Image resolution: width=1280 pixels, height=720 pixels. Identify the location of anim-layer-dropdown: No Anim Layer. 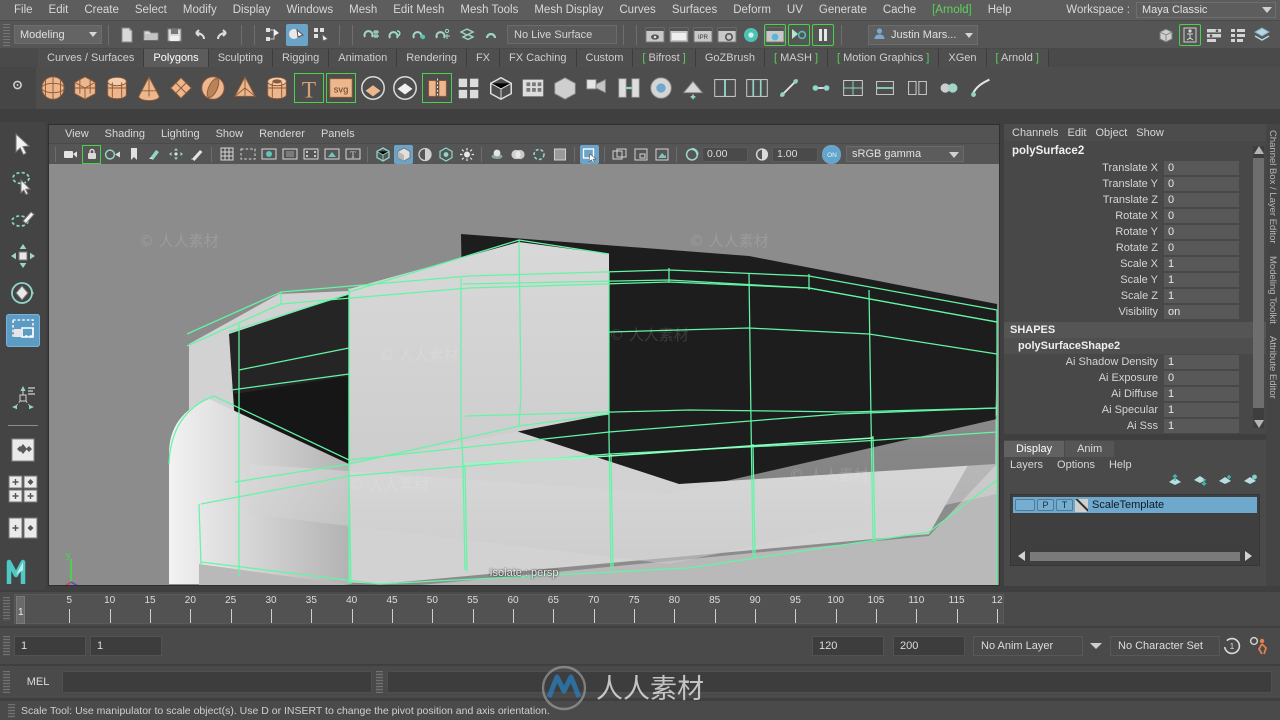
(1028, 646).